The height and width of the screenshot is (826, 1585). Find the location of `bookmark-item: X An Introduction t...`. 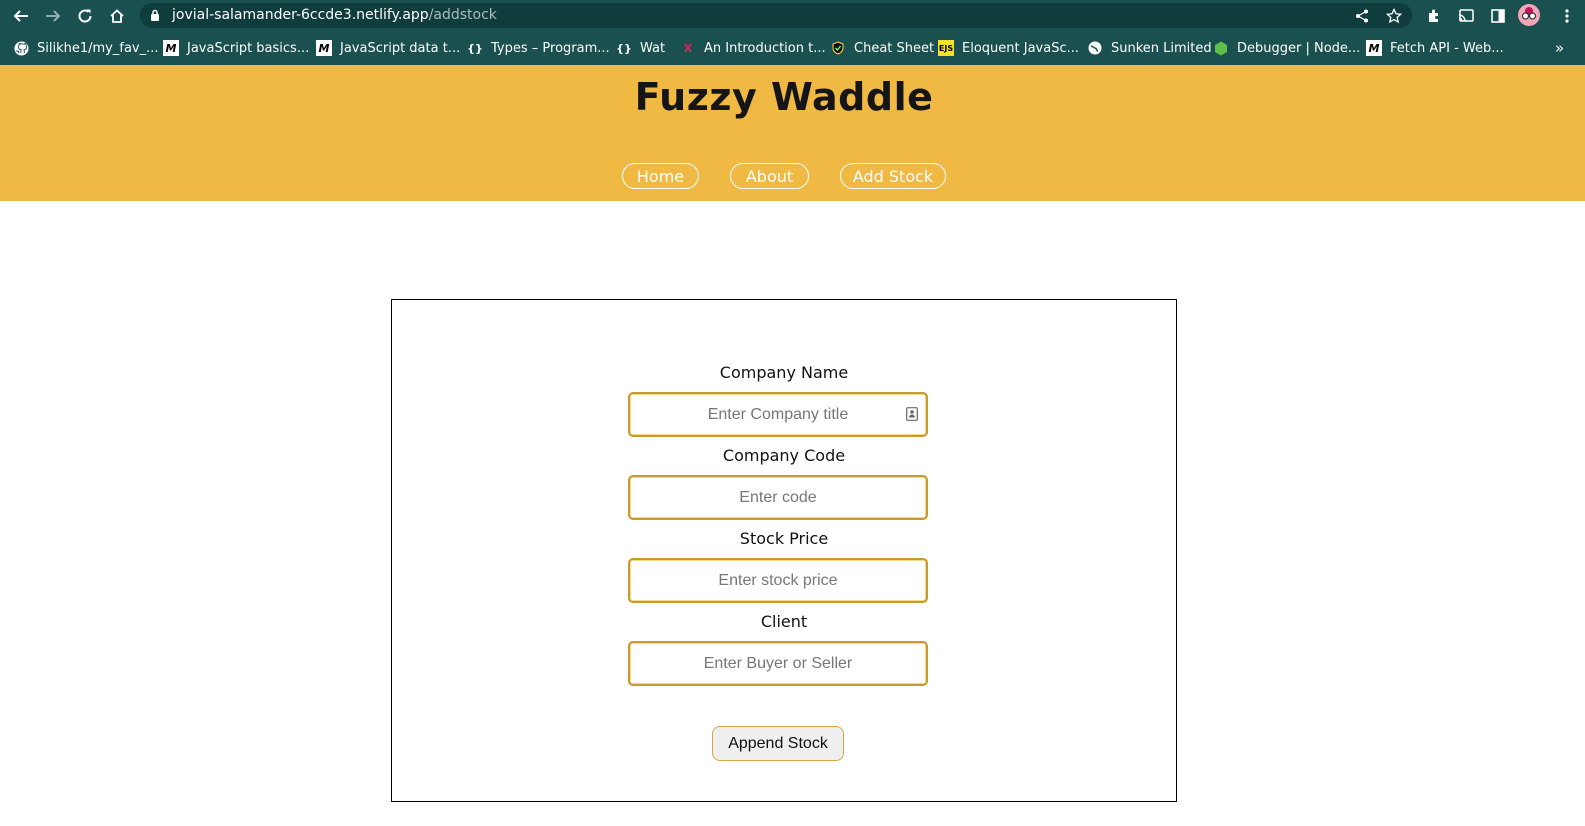

bookmark-item: X An Introduction t... is located at coordinates (753, 48).